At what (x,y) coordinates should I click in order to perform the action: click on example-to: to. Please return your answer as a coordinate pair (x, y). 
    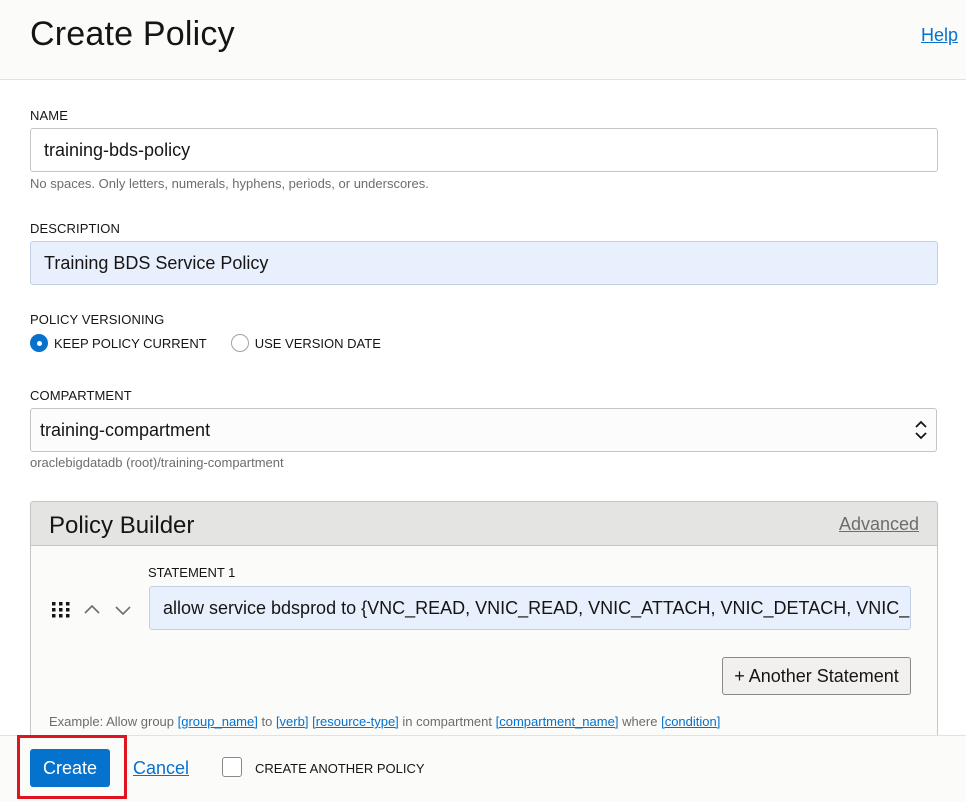
    Looking at the image, I should click on (266, 721).